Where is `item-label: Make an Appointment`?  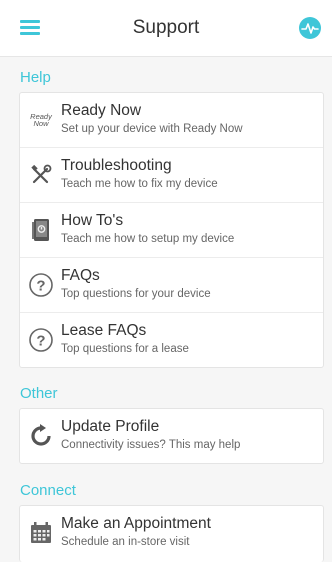 item-label: Make an Appointment is located at coordinates (136, 523).